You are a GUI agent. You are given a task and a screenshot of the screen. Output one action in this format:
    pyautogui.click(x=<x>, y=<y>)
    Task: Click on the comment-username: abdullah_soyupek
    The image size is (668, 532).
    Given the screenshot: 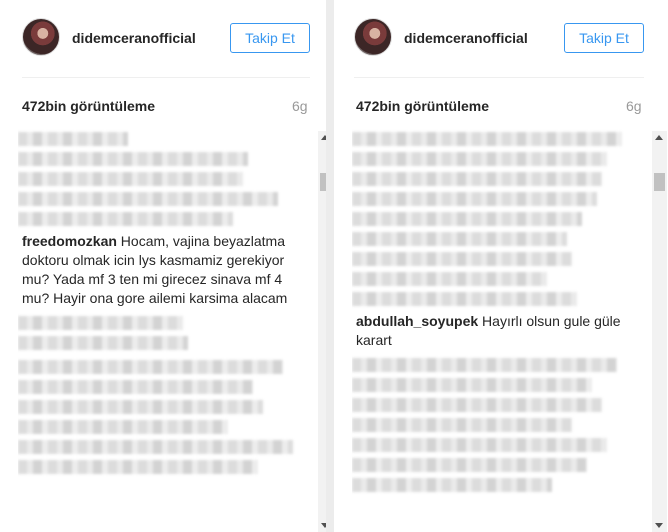 What is the action you would take?
    pyautogui.click(x=417, y=321)
    